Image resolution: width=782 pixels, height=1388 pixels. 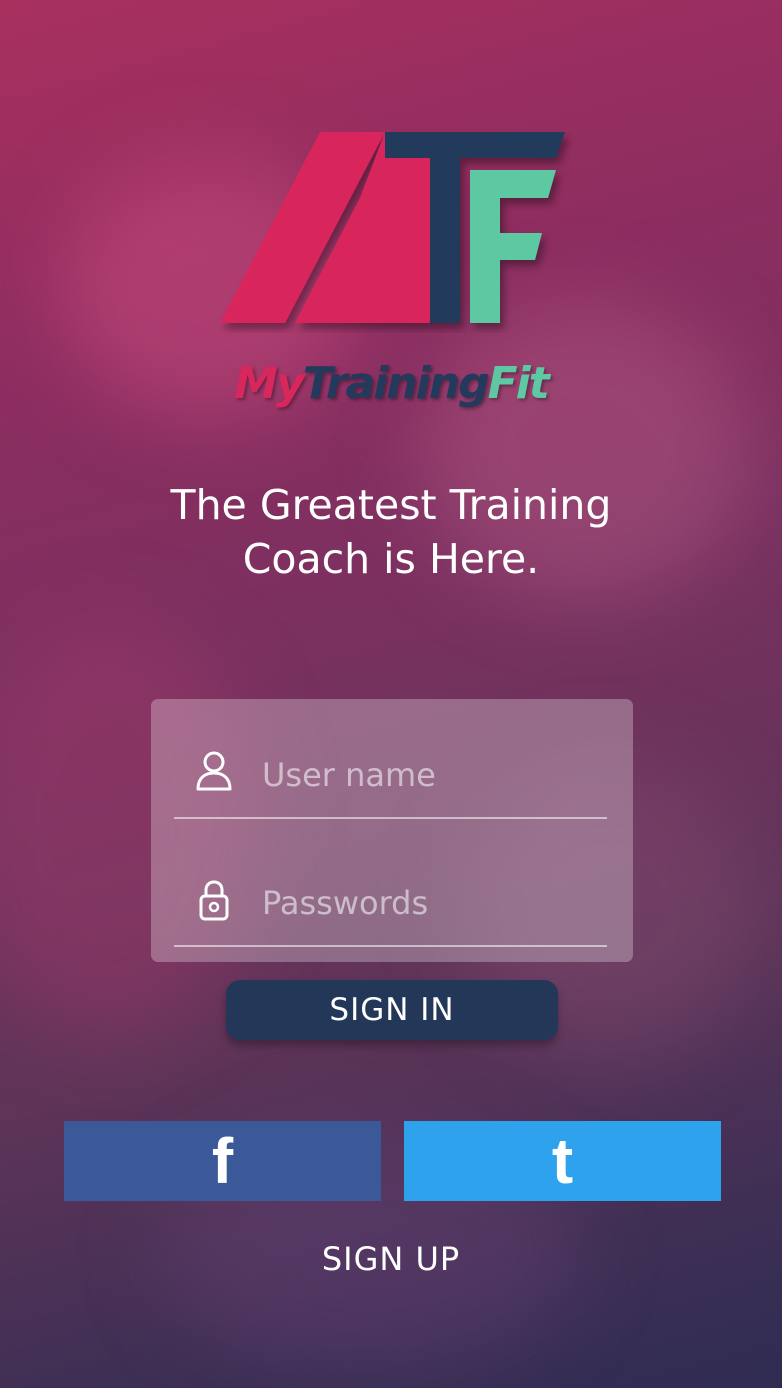 What do you see at coordinates (391, 1259) in the screenshot?
I see `sign-up-link: SIGN UP` at bounding box center [391, 1259].